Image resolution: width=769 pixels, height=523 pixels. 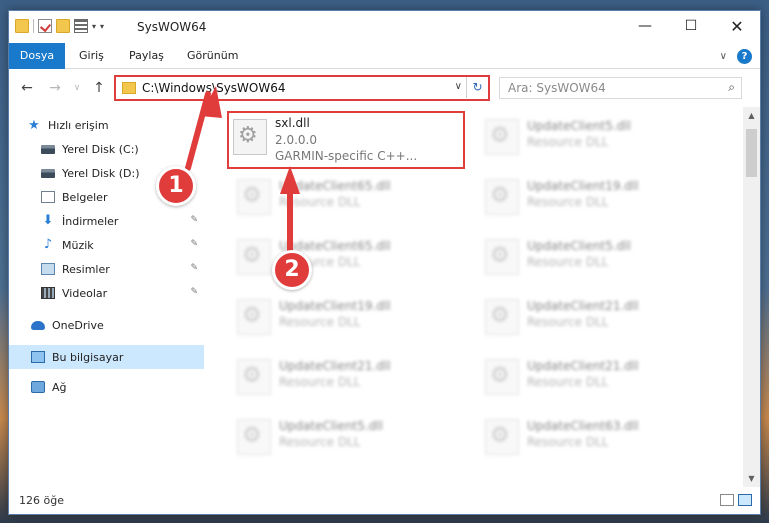 What do you see at coordinates (645, 26) in the screenshot?
I see `minimize-button: —` at bounding box center [645, 26].